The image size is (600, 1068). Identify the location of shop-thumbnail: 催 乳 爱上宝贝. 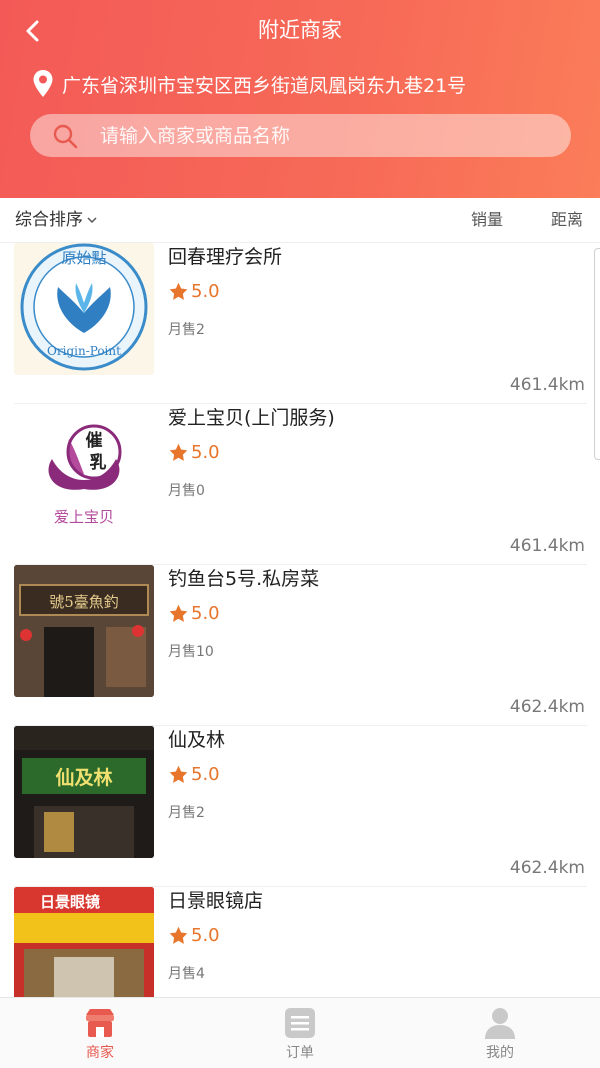
(84, 470).